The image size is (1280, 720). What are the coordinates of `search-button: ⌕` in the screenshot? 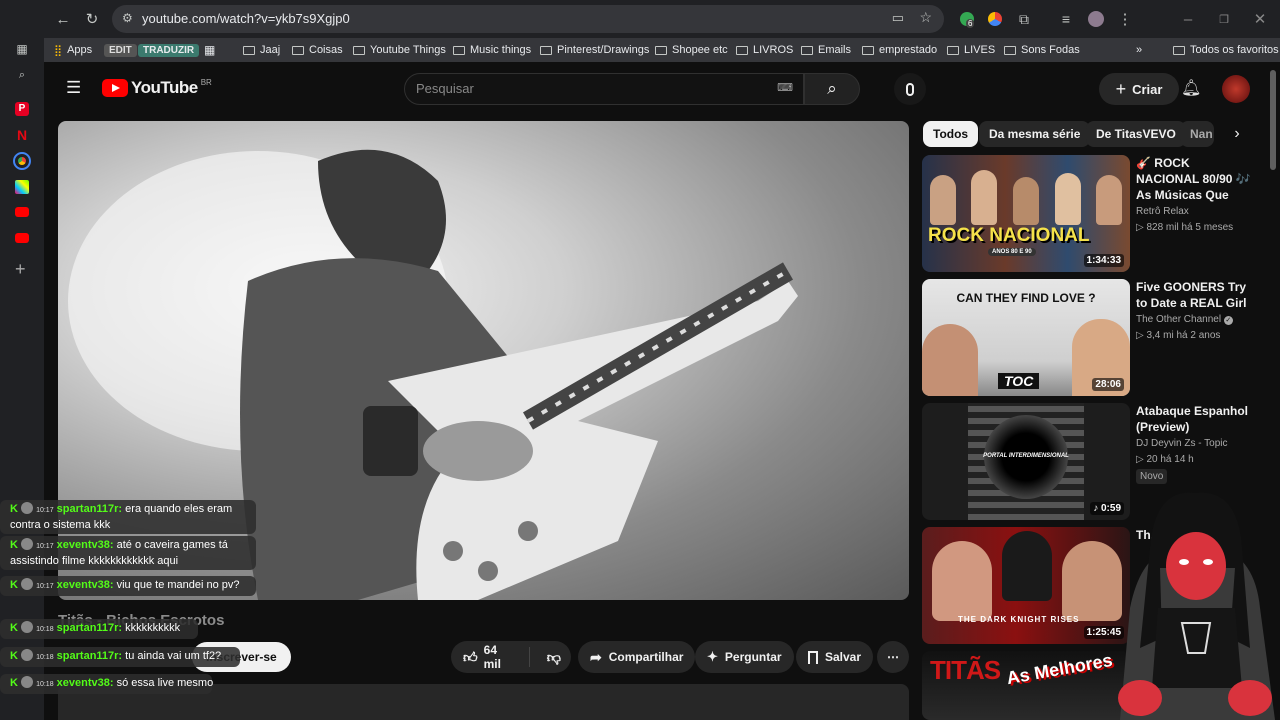 It's located at (832, 89).